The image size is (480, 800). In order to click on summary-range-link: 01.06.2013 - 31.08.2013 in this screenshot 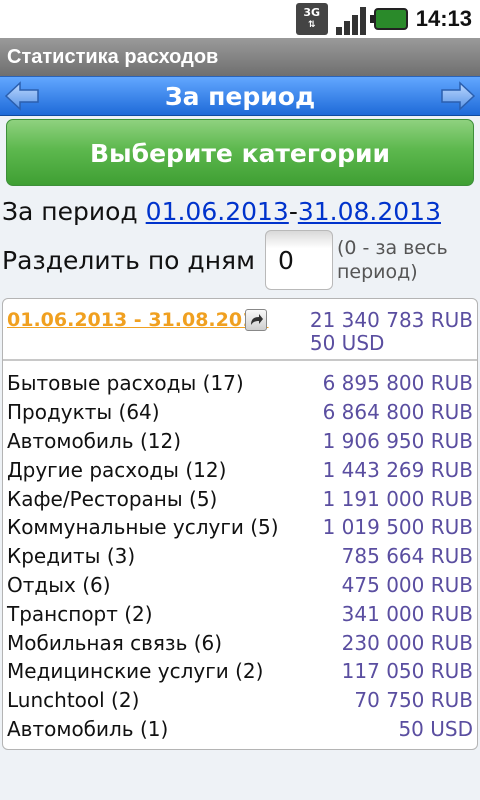, I will do `click(138, 320)`.